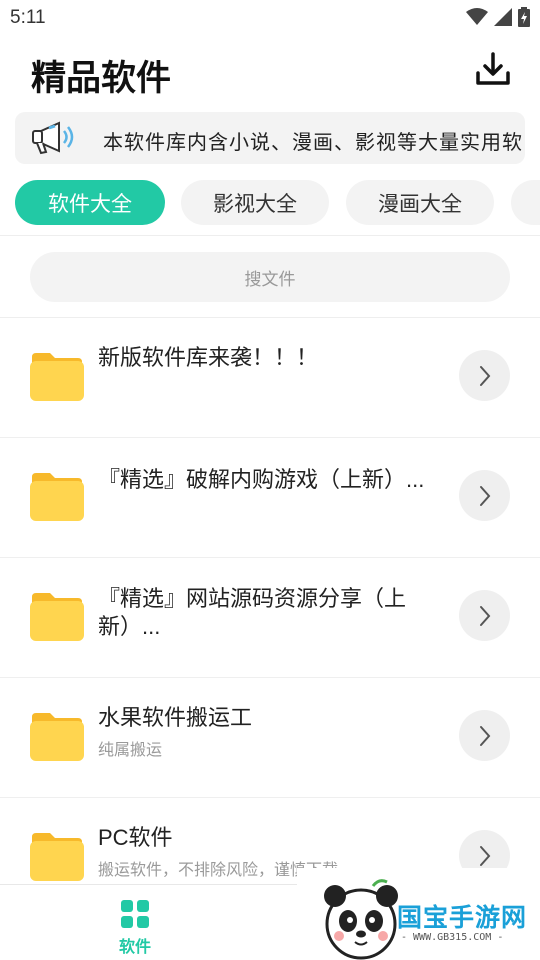 The image size is (540, 960). What do you see at coordinates (255, 202) in the screenshot?
I see `tab-video: 影视大全` at bounding box center [255, 202].